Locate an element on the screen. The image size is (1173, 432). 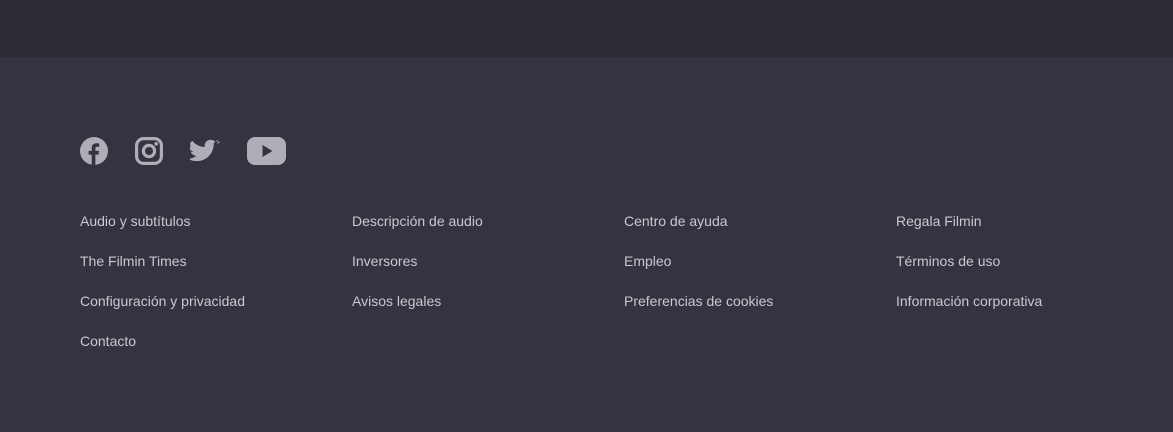
footer-link-audio-subtitulos: Audio y subtítulos is located at coordinates (216, 231).